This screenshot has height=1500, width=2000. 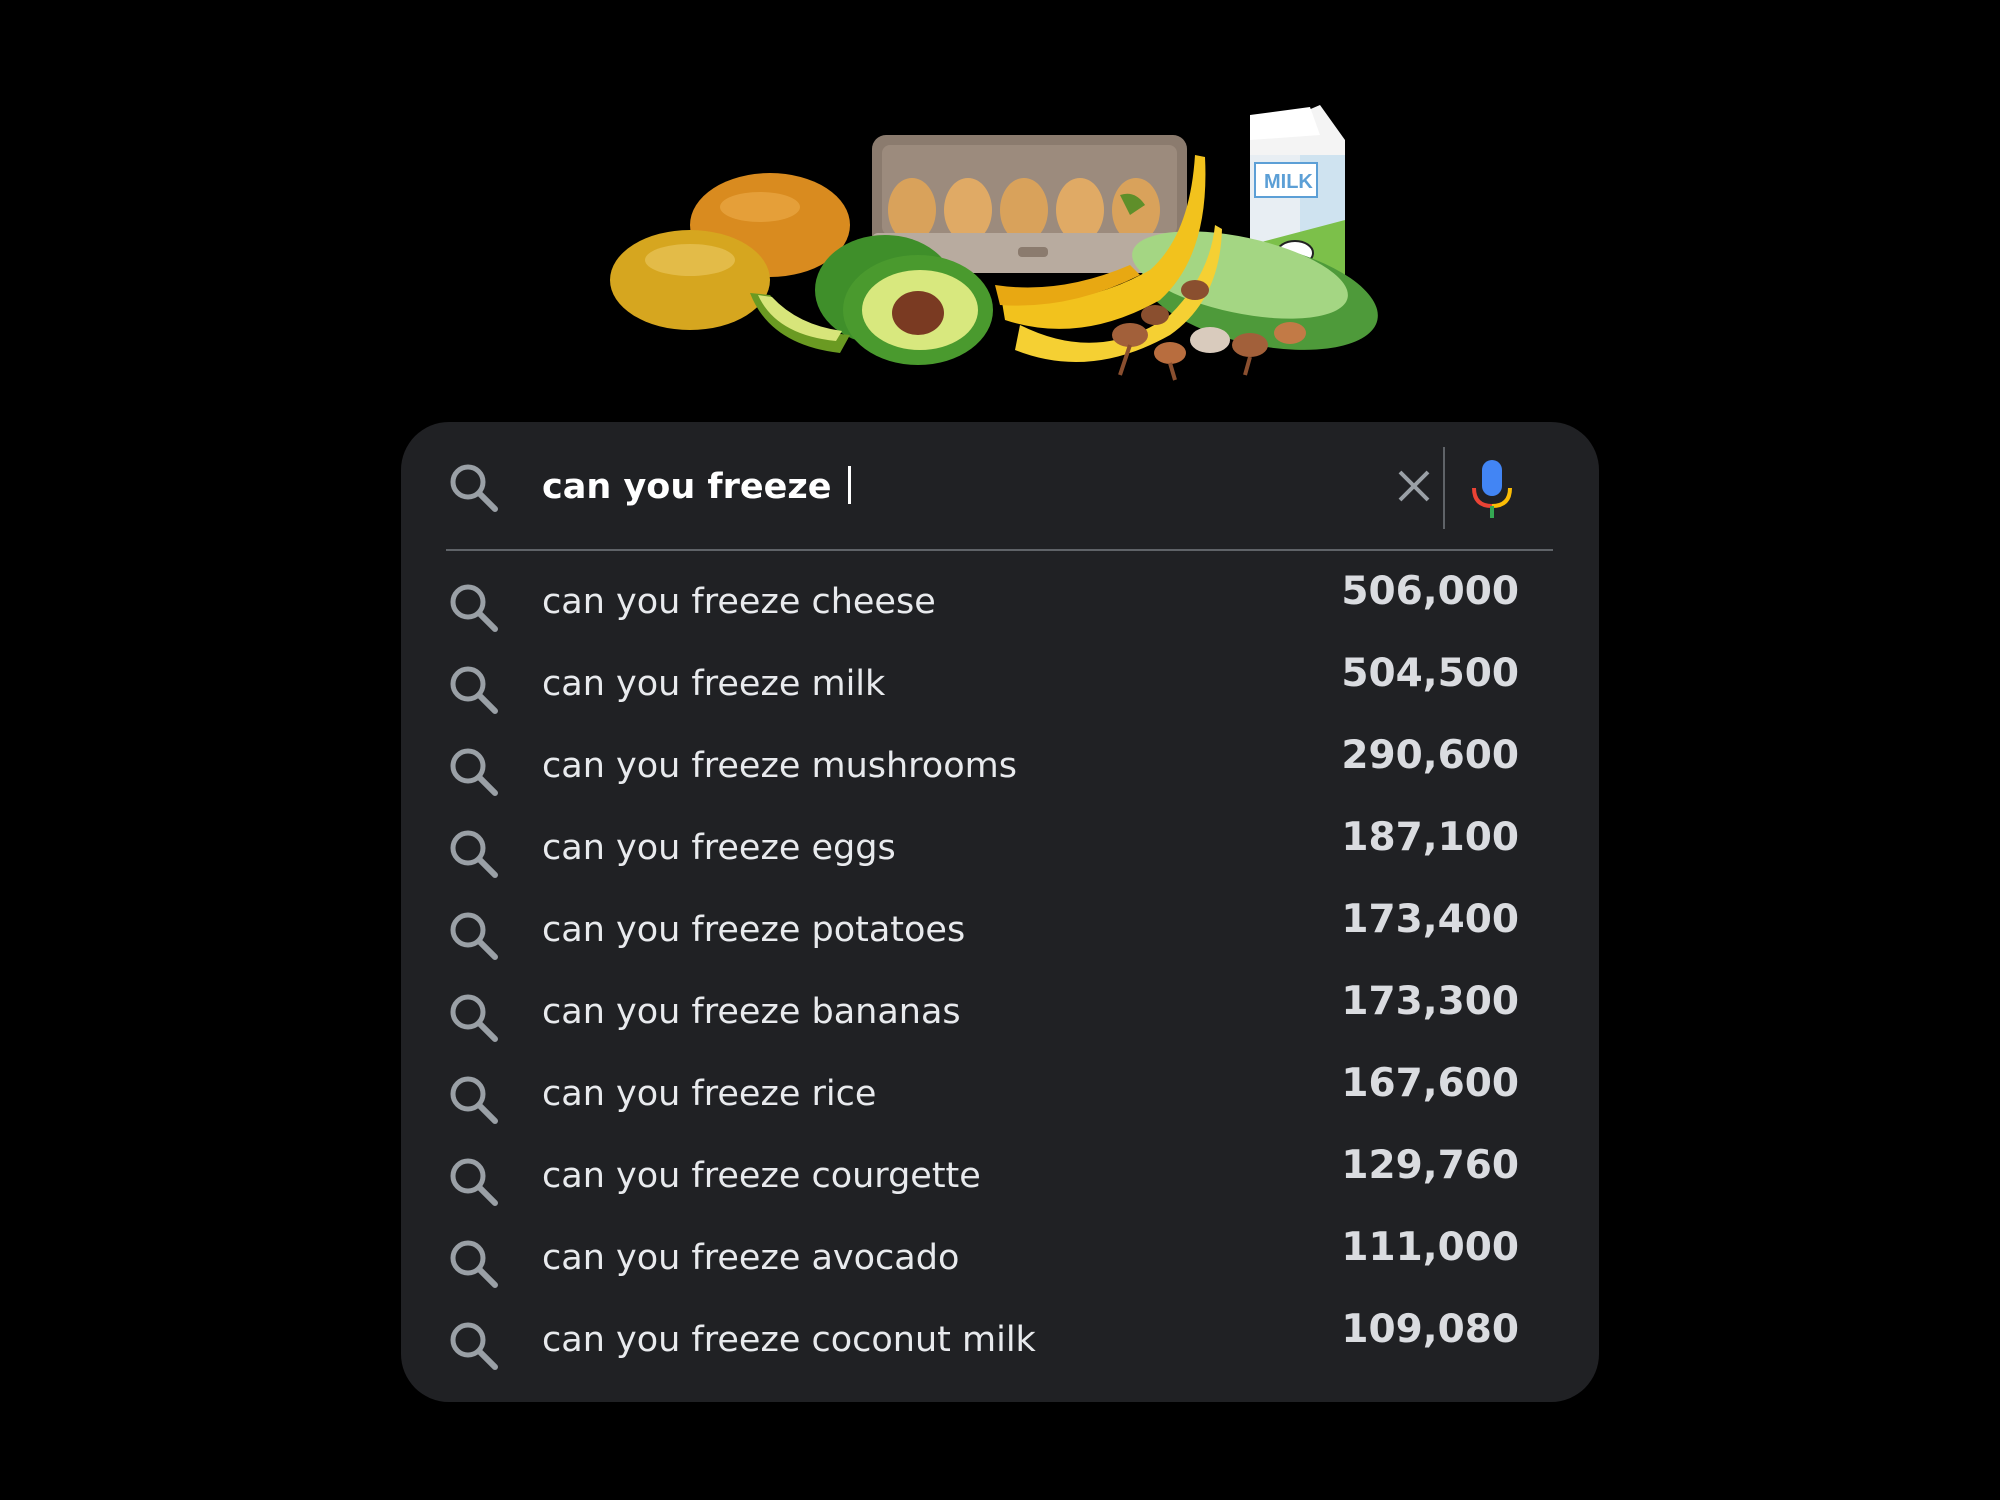 What do you see at coordinates (739, 602) in the screenshot?
I see `suggestion-text: can you freeze cheese` at bounding box center [739, 602].